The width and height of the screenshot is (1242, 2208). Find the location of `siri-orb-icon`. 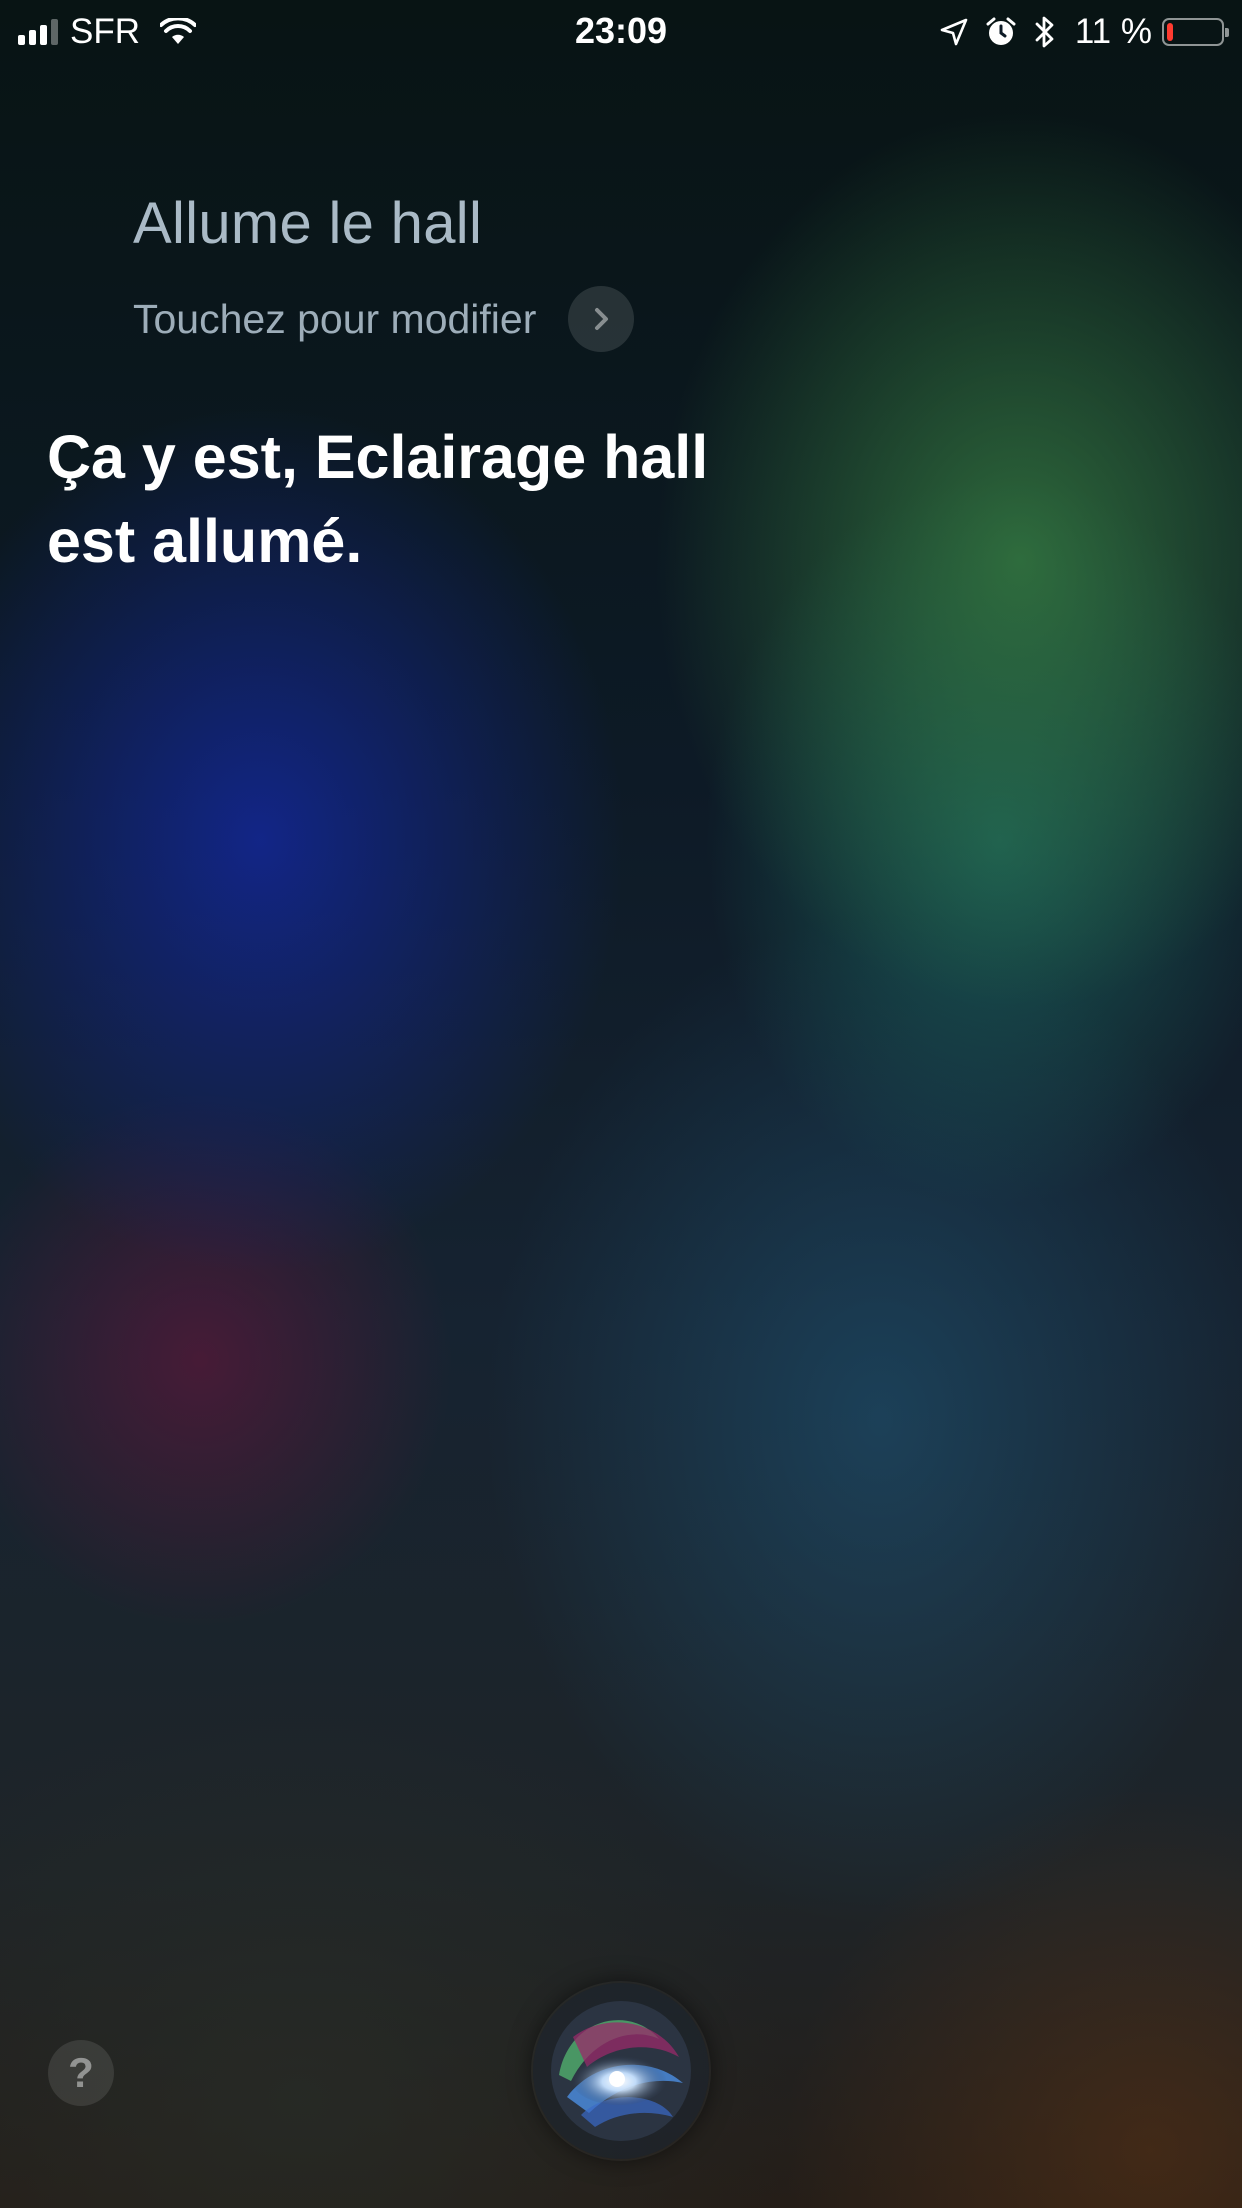

siri-orb-icon is located at coordinates (621, 2071).